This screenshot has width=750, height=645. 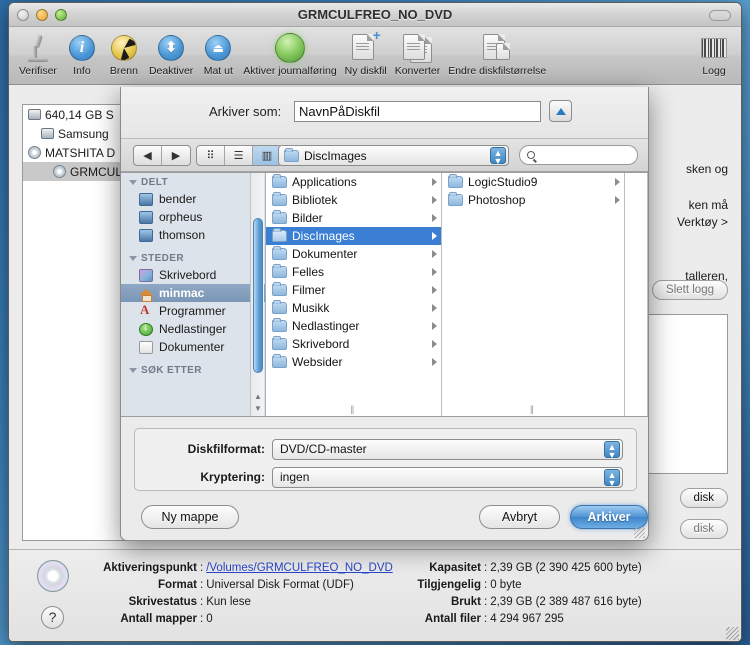 What do you see at coordinates (258, 409) in the screenshot?
I see `scroll-down-icon: ▼` at bounding box center [258, 409].